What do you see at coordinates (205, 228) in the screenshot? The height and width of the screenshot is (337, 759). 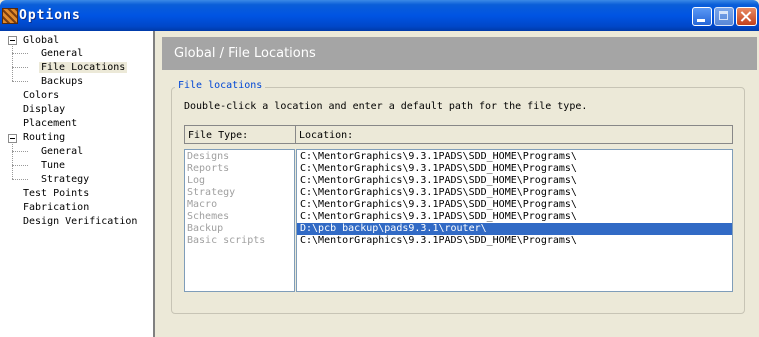 I see `file-type-backup: Backup` at bounding box center [205, 228].